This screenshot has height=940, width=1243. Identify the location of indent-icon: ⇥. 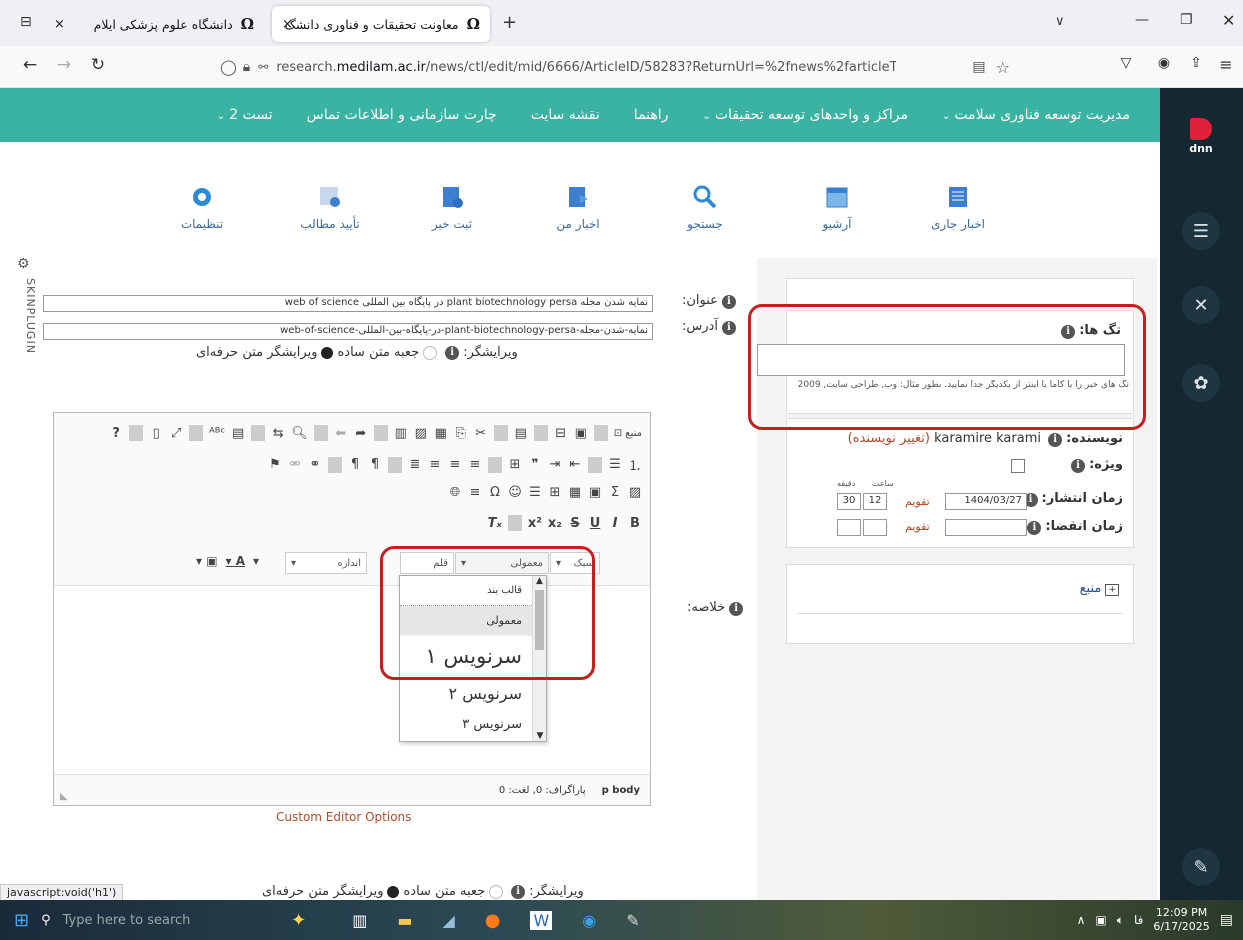
(555, 464).